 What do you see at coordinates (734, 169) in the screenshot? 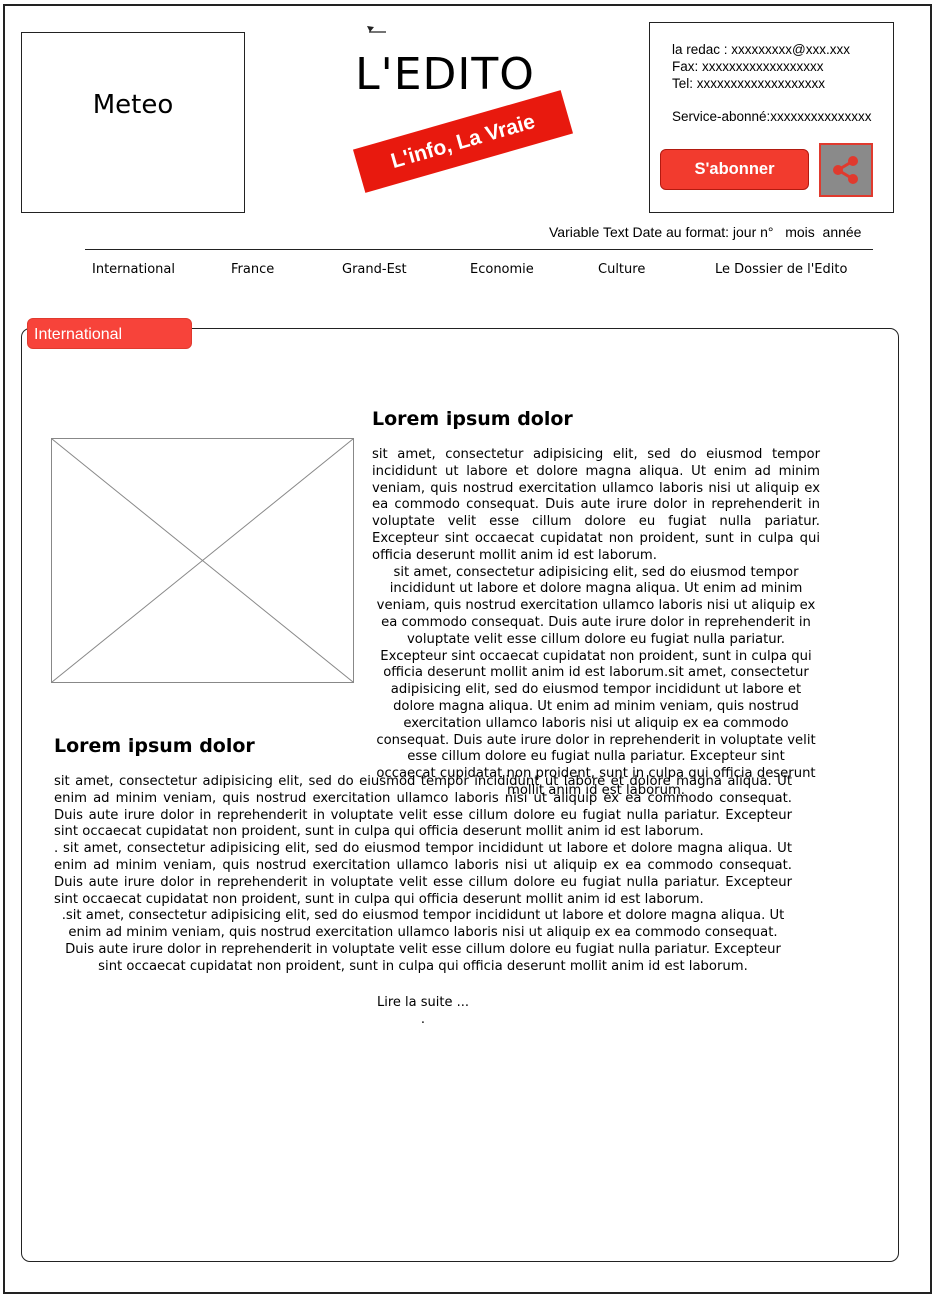
I see `subscribe-button: S'abonner` at bounding box center [734, 169].